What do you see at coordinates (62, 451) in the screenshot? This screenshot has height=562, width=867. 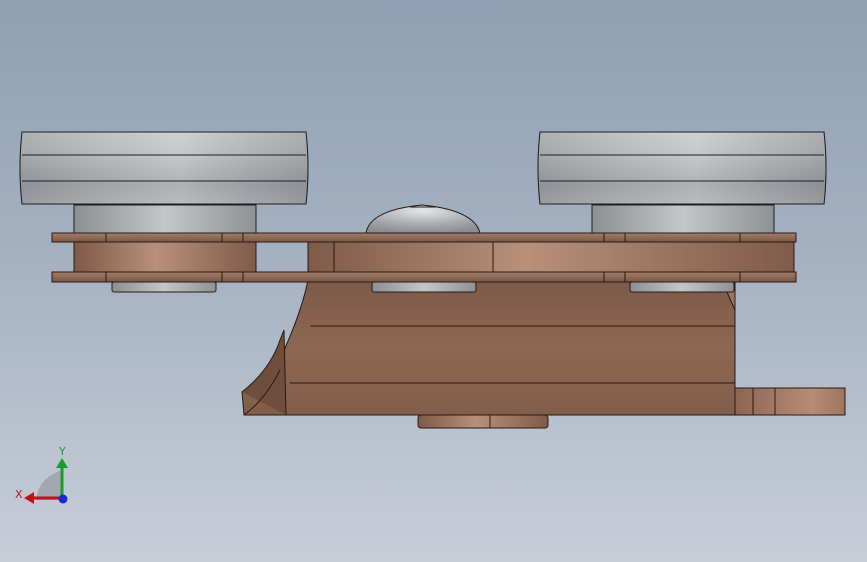 I see `y-axis-label: Y` at bounding box center [62, 451].